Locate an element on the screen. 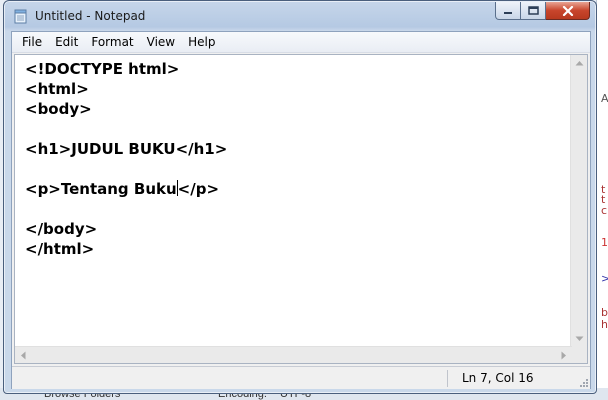  background-text: A is located at coordinates (604, 98).